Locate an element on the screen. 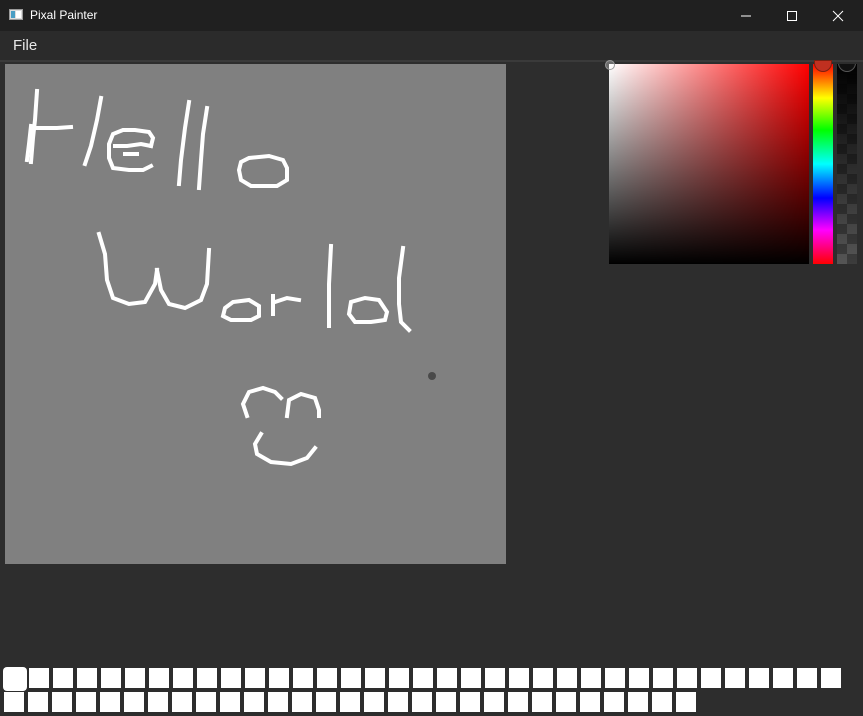 The image size is (863, 716). alpha-gradient is located at coordinates (847, 164).